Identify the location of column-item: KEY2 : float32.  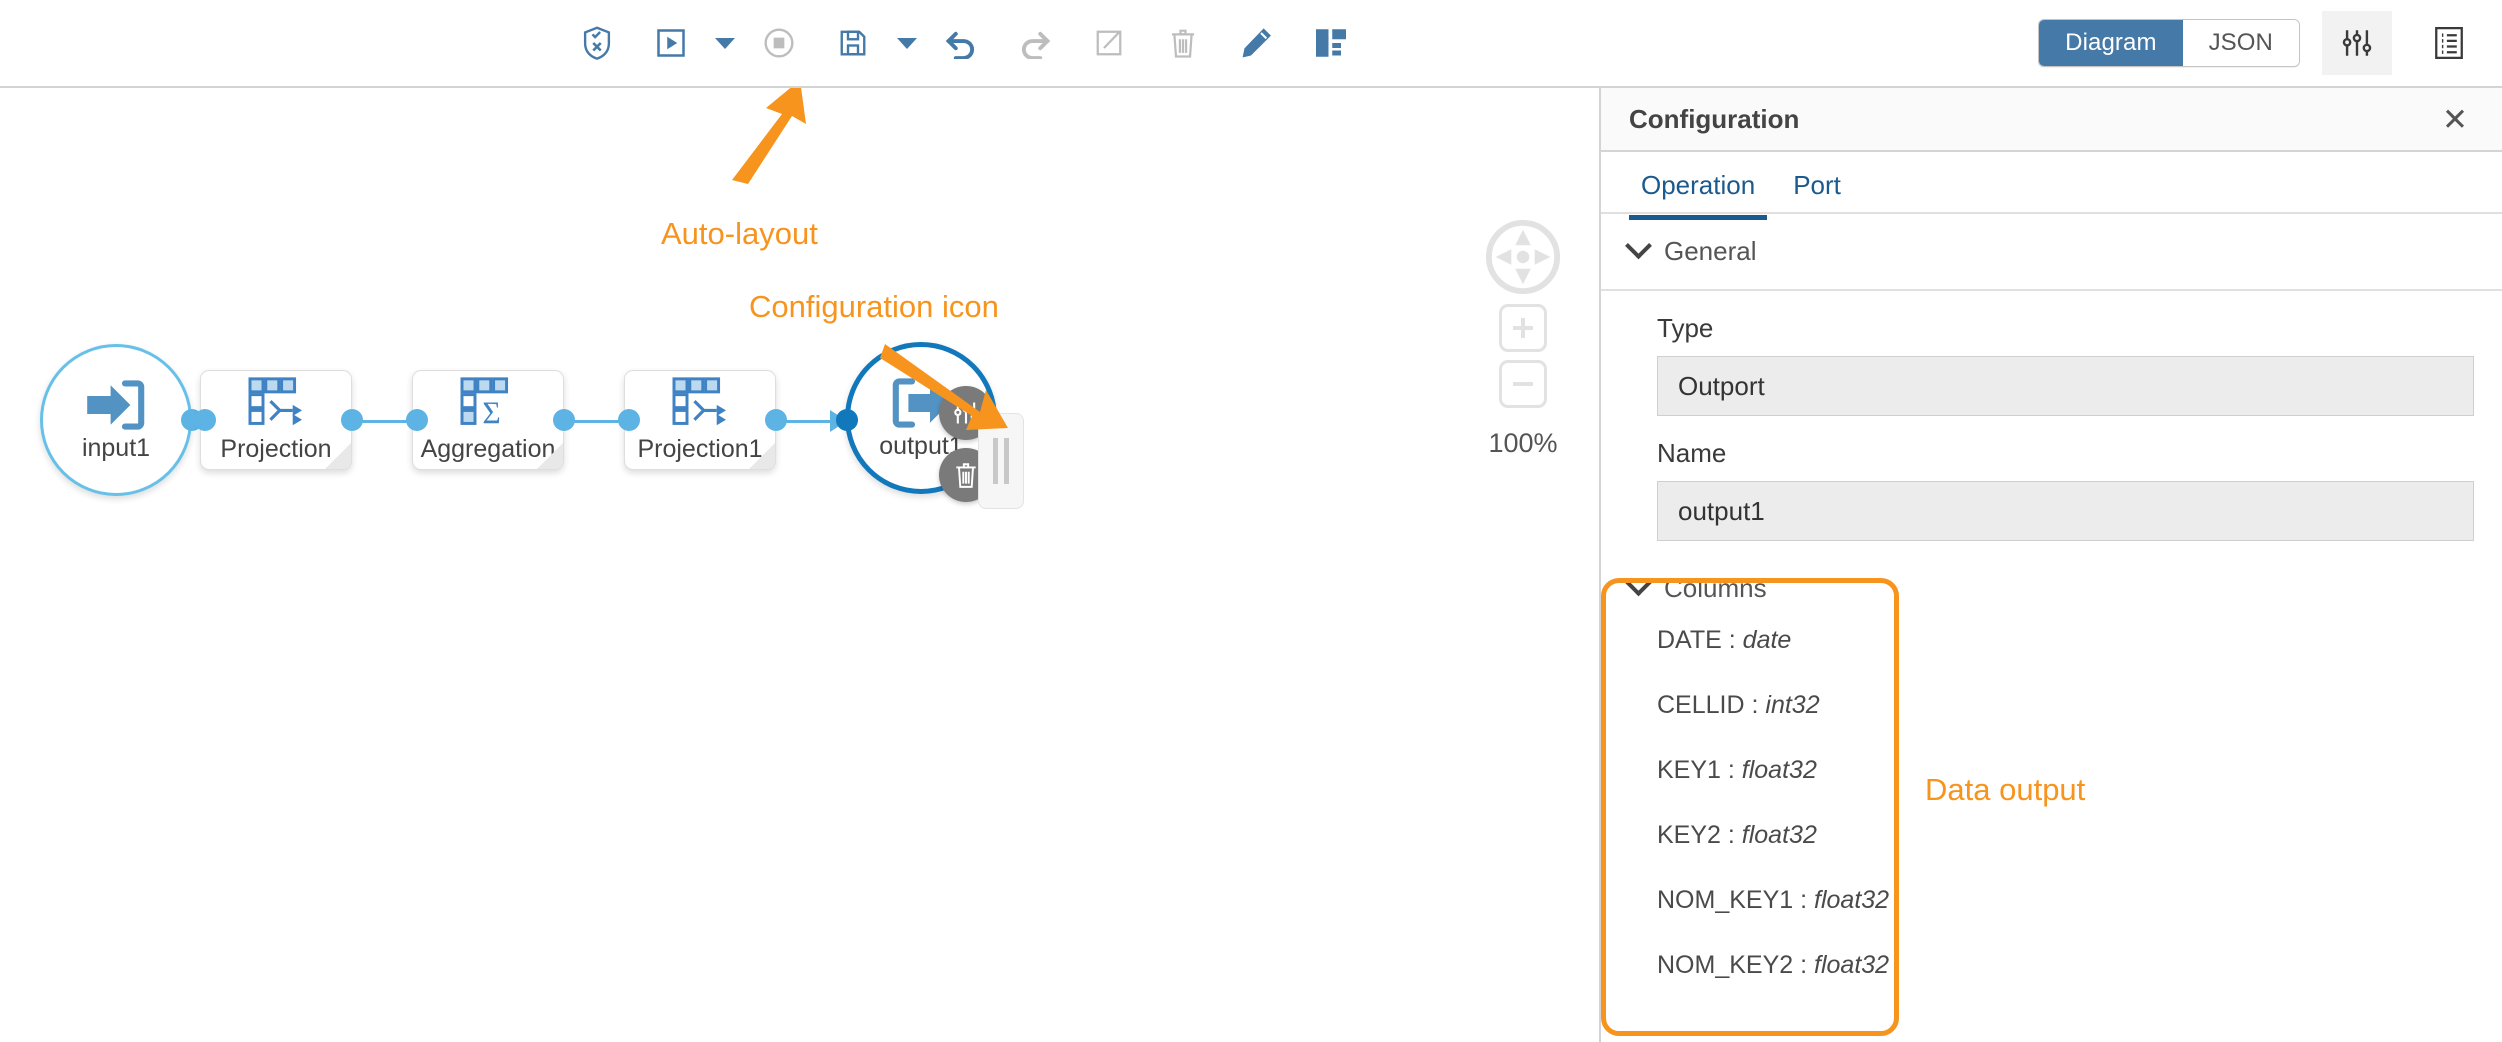
(1737, 835).